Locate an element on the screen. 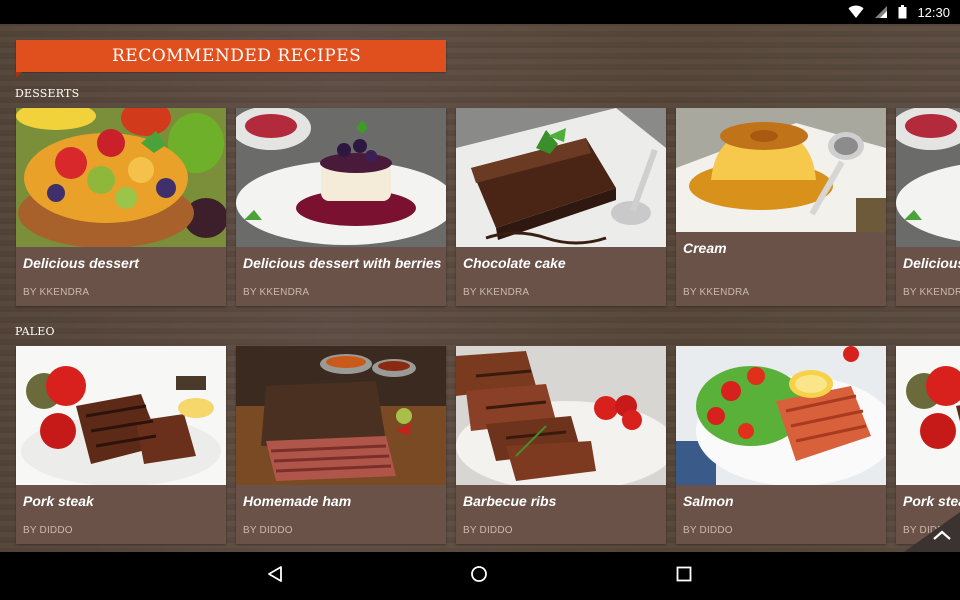 The image size is (960, 600). recipe-card: Homemade ham BY DIDDO is located at coordinates (341, 445).